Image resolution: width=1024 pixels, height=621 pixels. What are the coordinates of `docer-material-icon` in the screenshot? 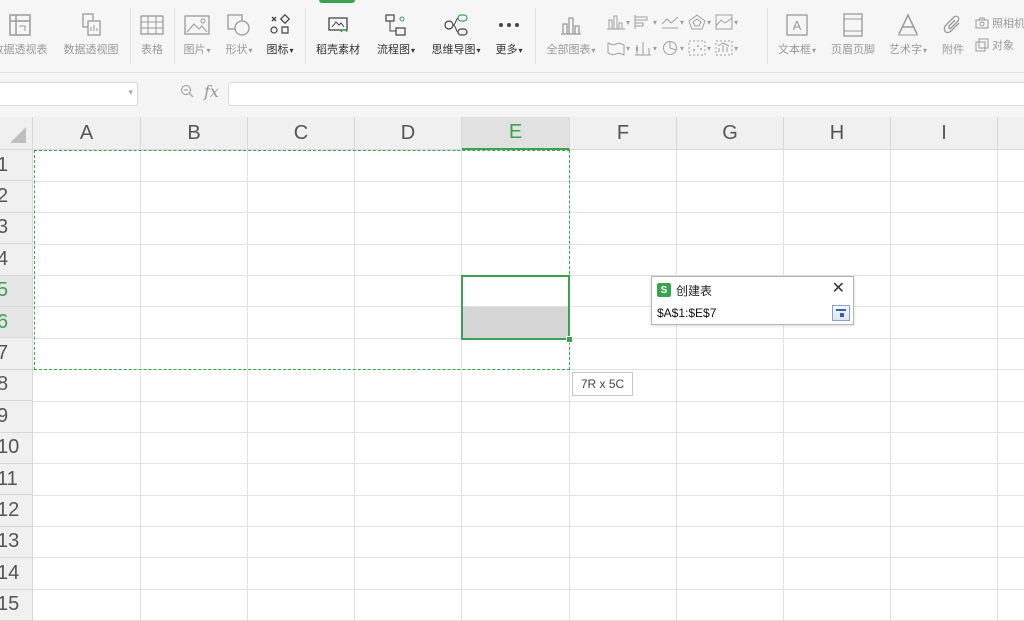 It's located at (338, 25).